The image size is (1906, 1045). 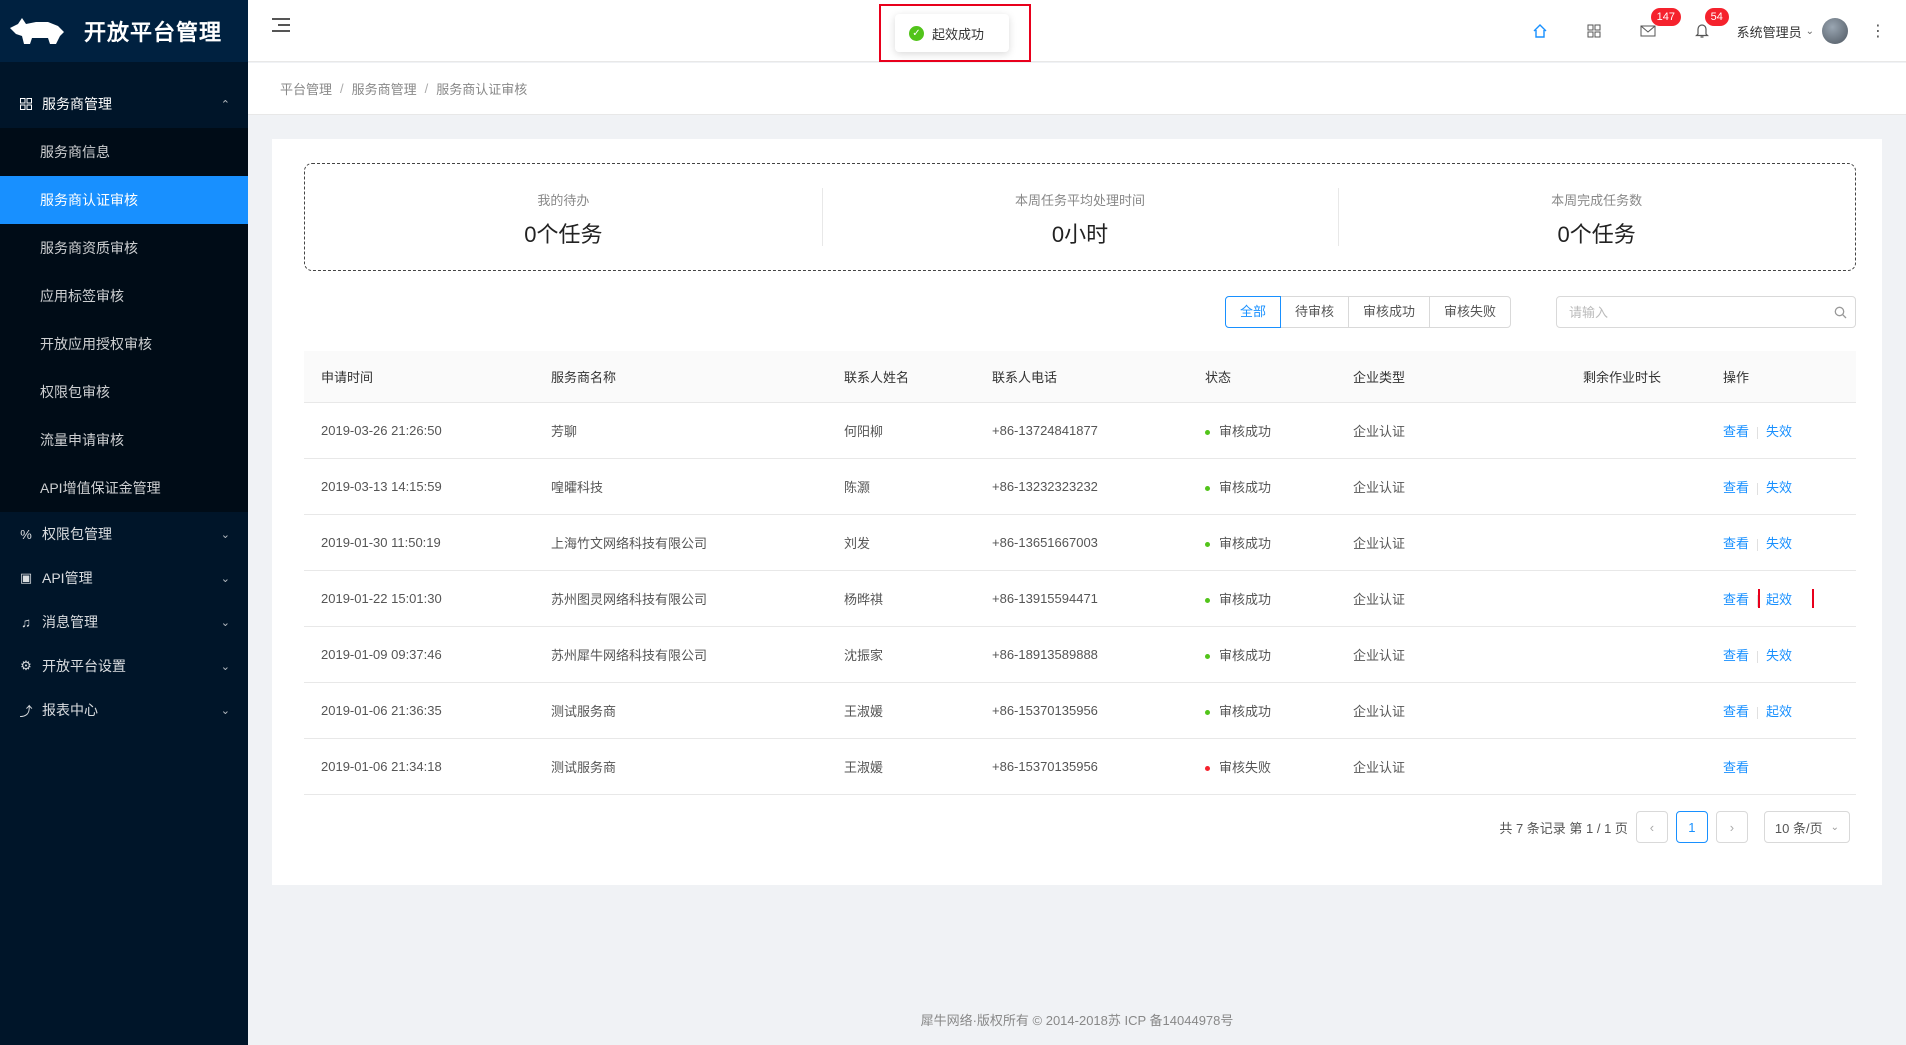 What do you see at coordinates (124, 622) in the screenshot?
I see `menu-group-messages: ♫ 消息管理 ⌄` at bounding box center [124, 622].